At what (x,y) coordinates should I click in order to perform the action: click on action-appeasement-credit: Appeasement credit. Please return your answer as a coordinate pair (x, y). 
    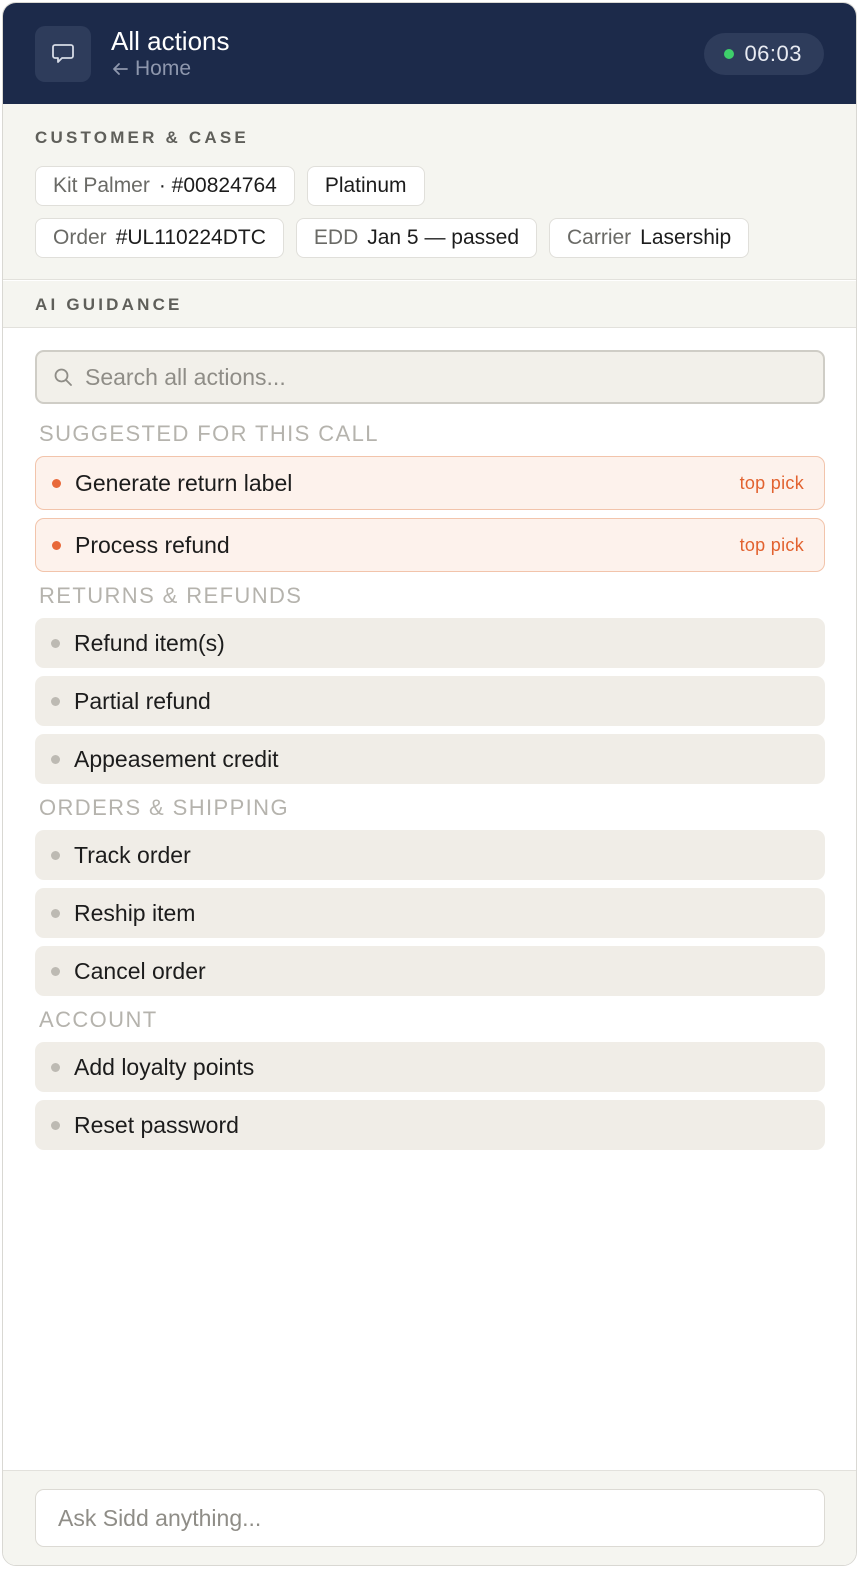
    Looking at the image, I should click on (430, 759).